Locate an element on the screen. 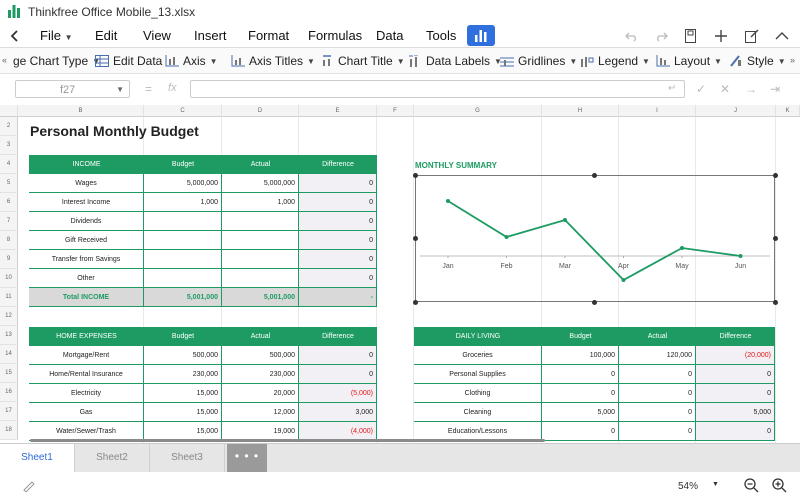 The height and width of the screenshot is (500, 800). edit-icon is located at coordinates (752, 36).